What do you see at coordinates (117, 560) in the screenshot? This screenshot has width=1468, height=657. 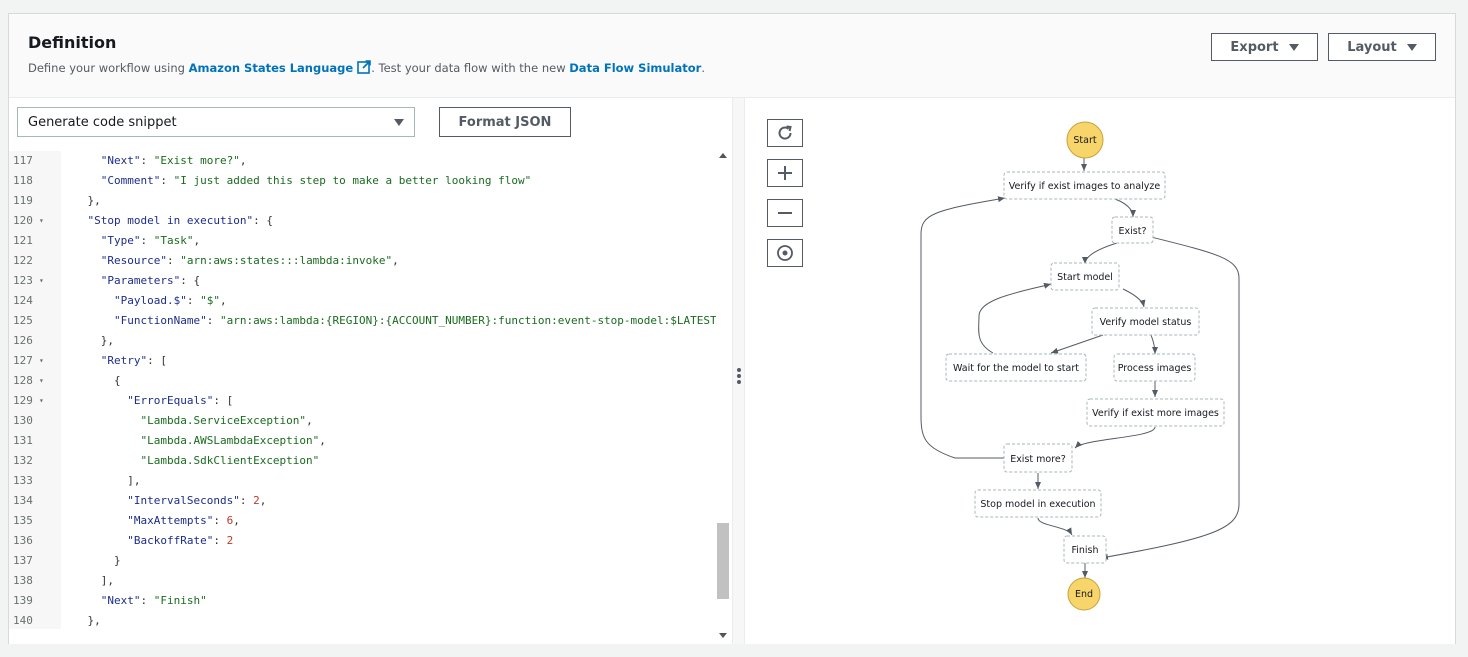 I see `code-token: }` at bounding box center [117, 560].